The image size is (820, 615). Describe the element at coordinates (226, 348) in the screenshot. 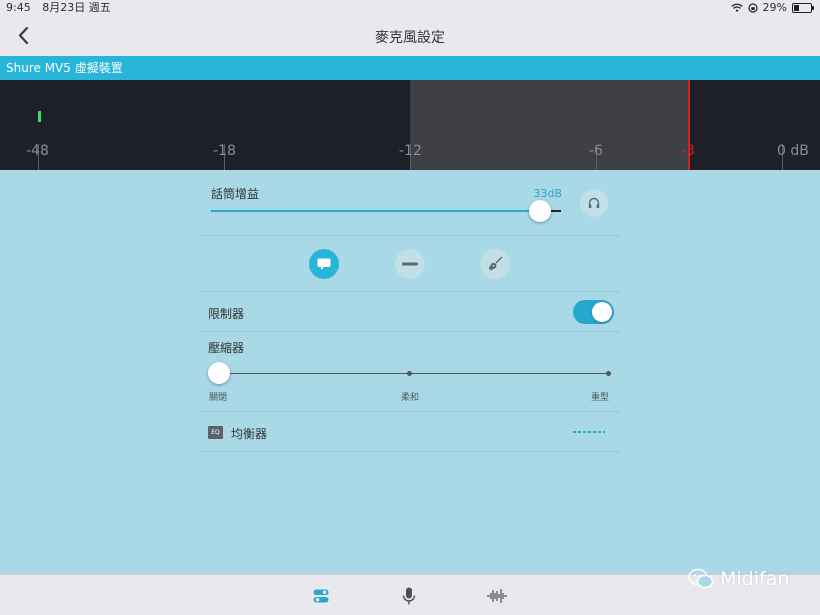

I see `compressor-label: 壓縮器` at that location.